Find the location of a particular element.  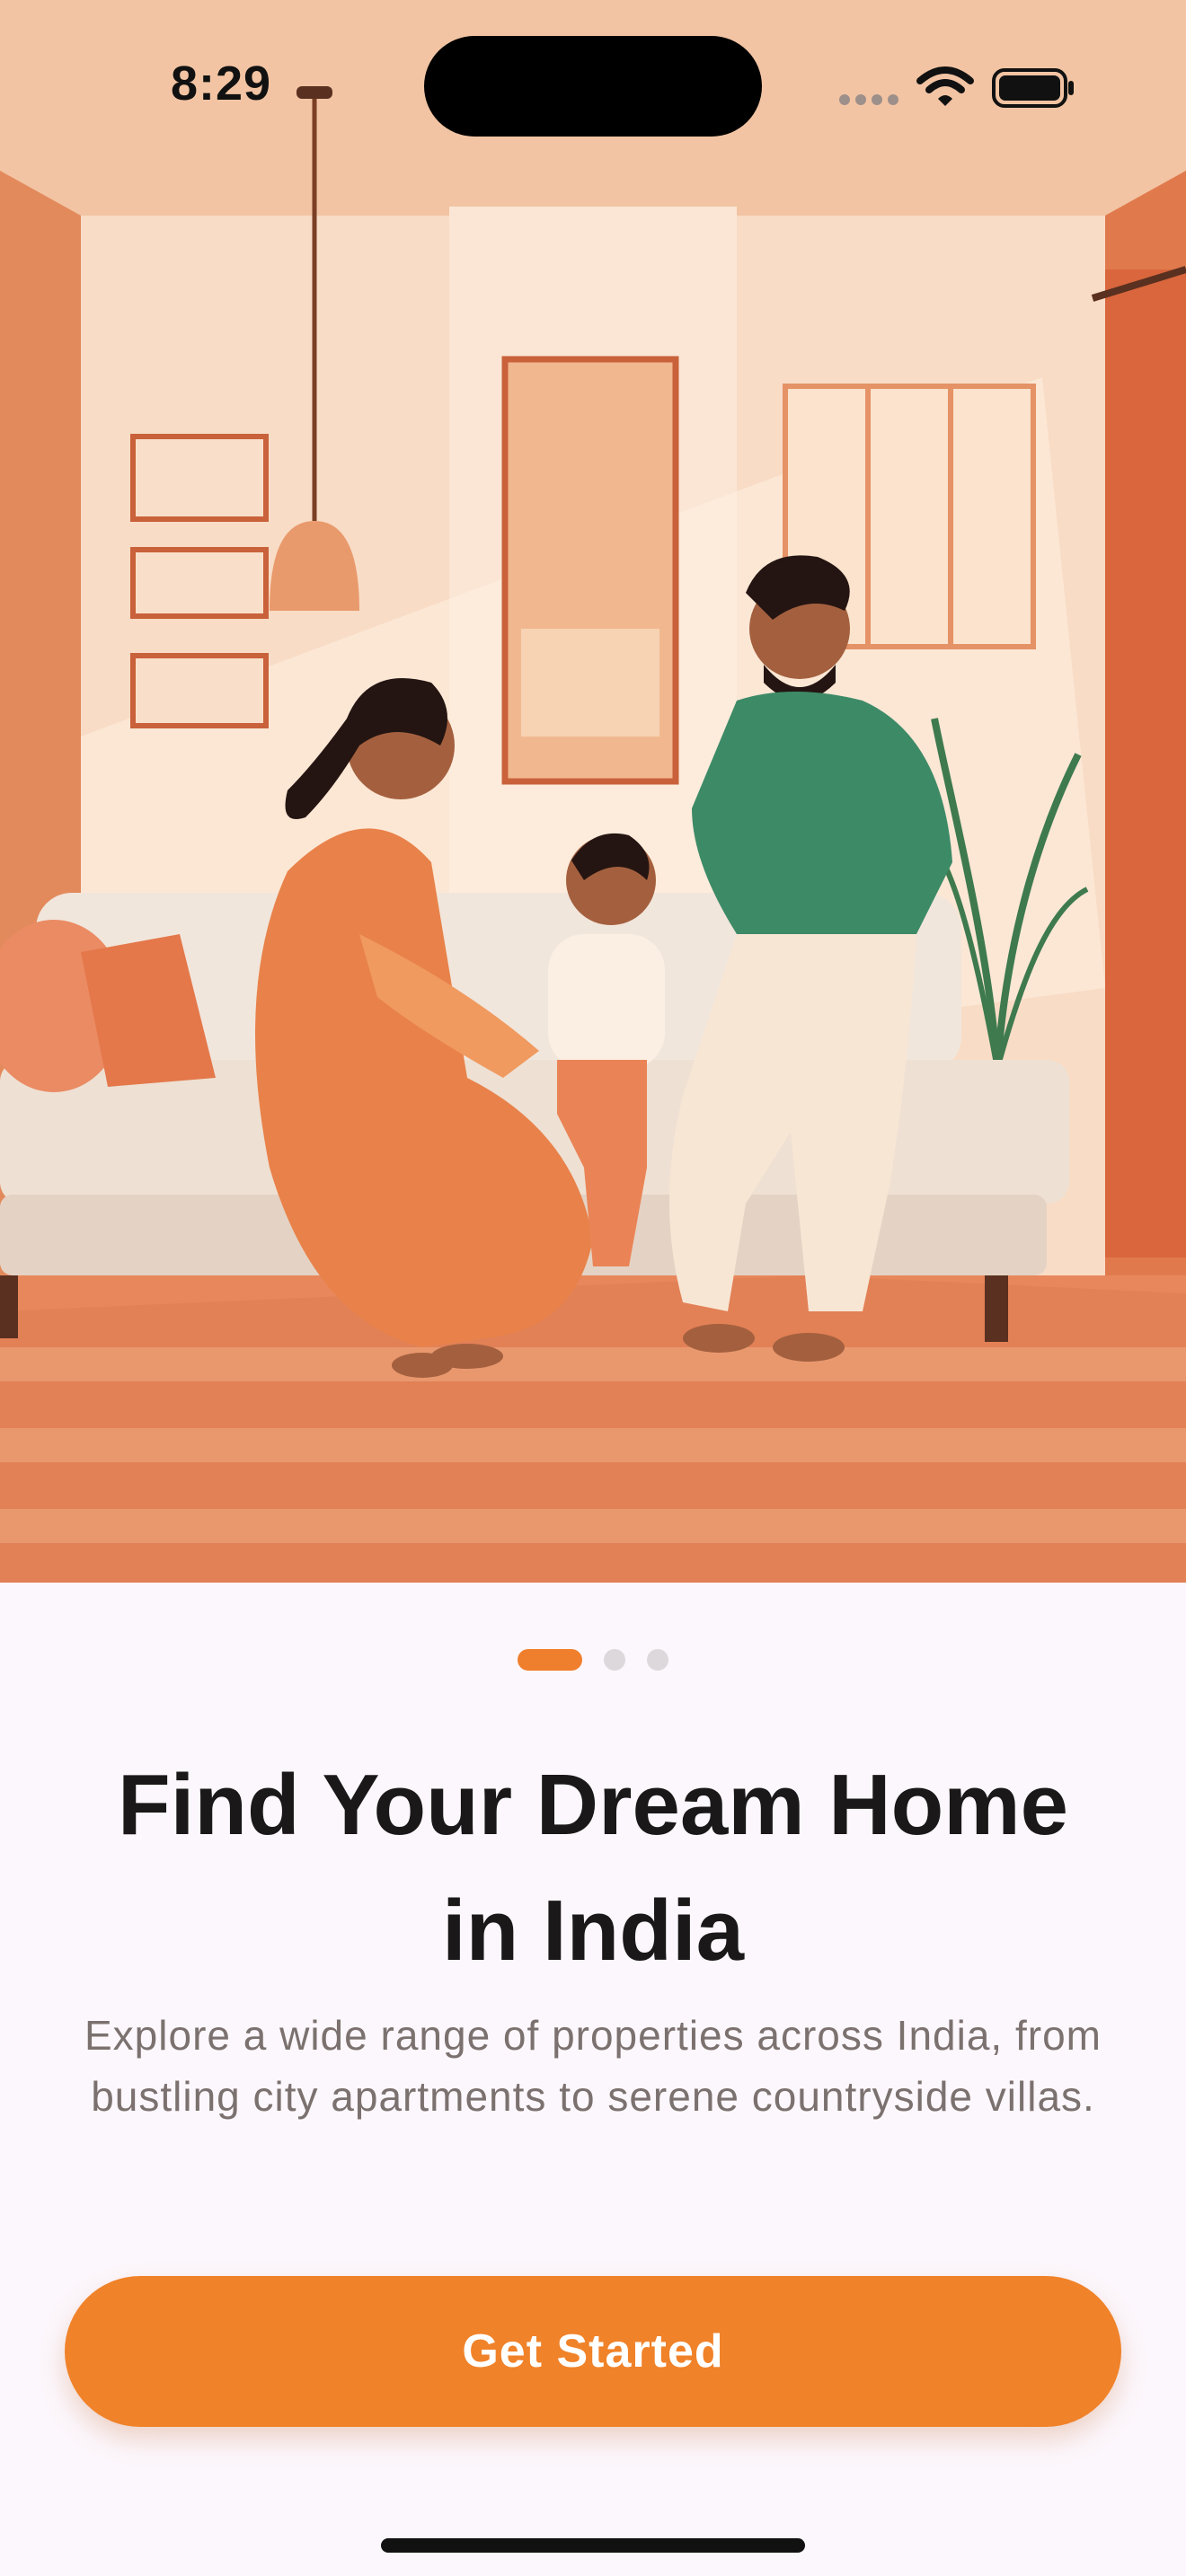

status-time: 8:29 is located at coordinates (221, 83).